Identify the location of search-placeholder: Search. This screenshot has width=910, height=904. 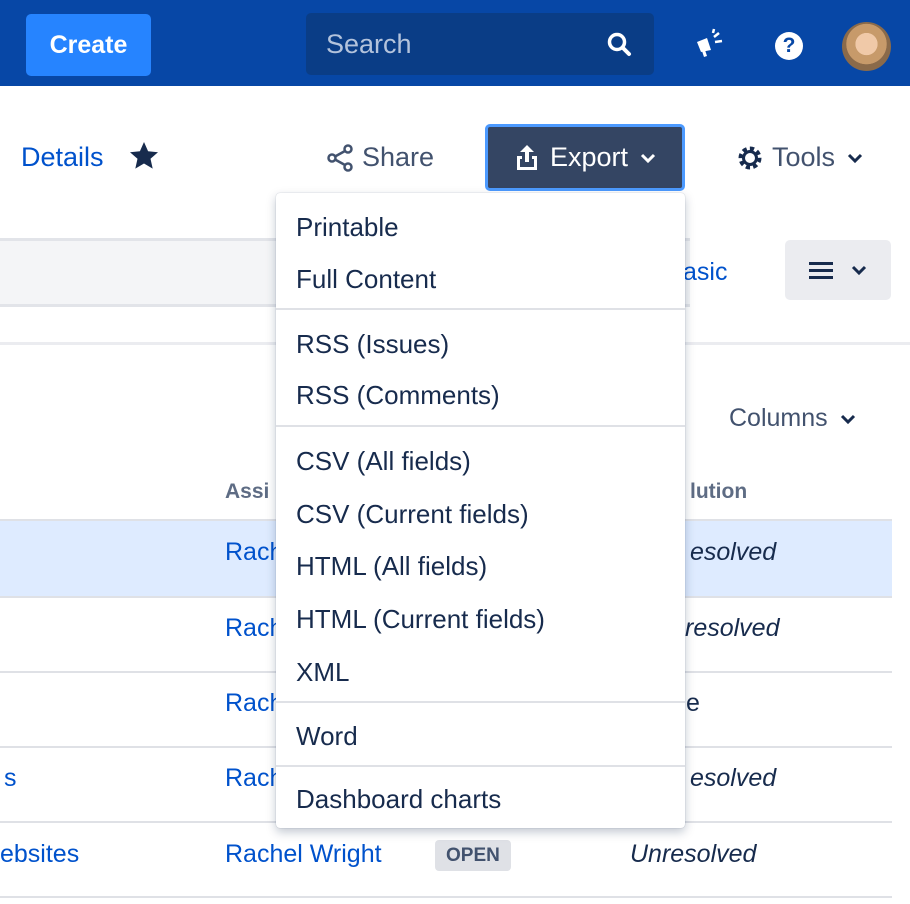
(369, 44).